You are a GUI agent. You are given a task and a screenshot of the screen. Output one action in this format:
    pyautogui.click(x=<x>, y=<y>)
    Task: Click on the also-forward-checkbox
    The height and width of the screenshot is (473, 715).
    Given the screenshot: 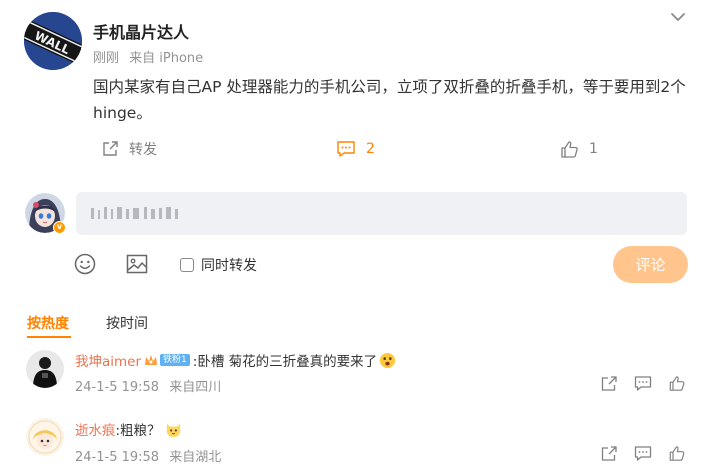 What is the action you would take?
    pyautogui.click(x=187, y=265)
    